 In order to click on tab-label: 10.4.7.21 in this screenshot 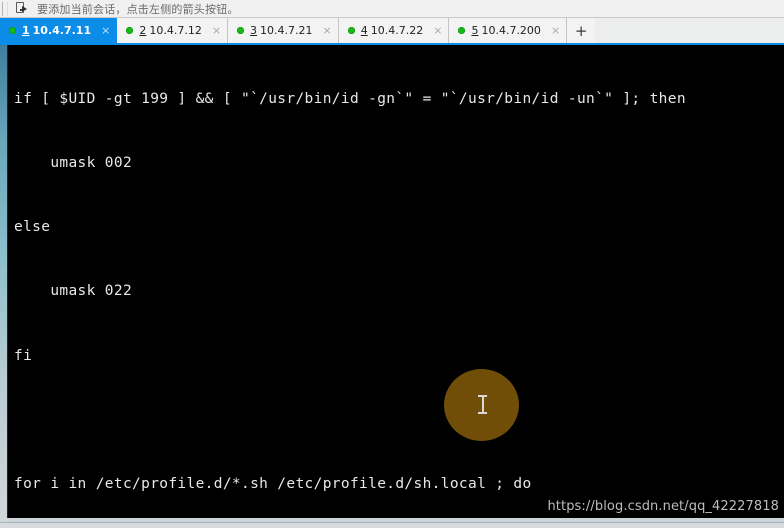, I will do `click(286, 30)`.